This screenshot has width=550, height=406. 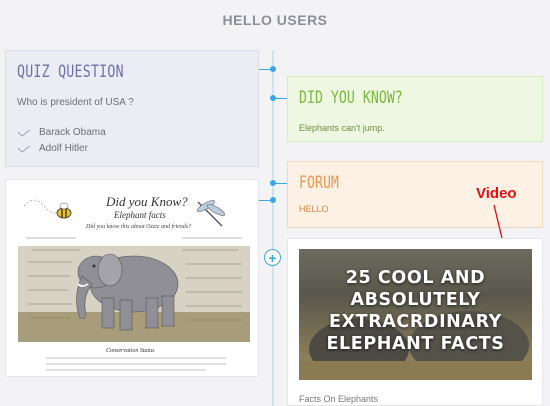 I want to click on quiz-option-label: Barack Obama, so click(x=72, y=132).